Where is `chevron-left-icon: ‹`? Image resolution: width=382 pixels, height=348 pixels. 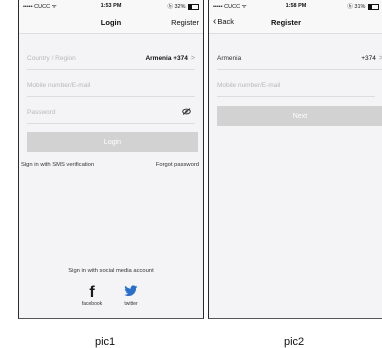
chevron-left-icon: ‹ is located at coordinates (215, 21).